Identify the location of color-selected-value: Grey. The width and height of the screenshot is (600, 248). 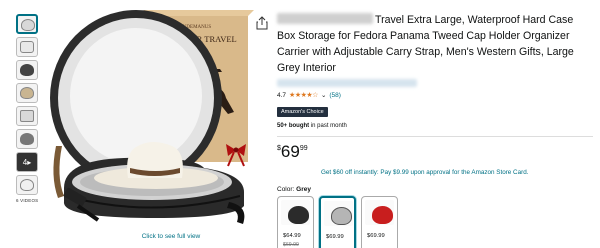
(303, 189).